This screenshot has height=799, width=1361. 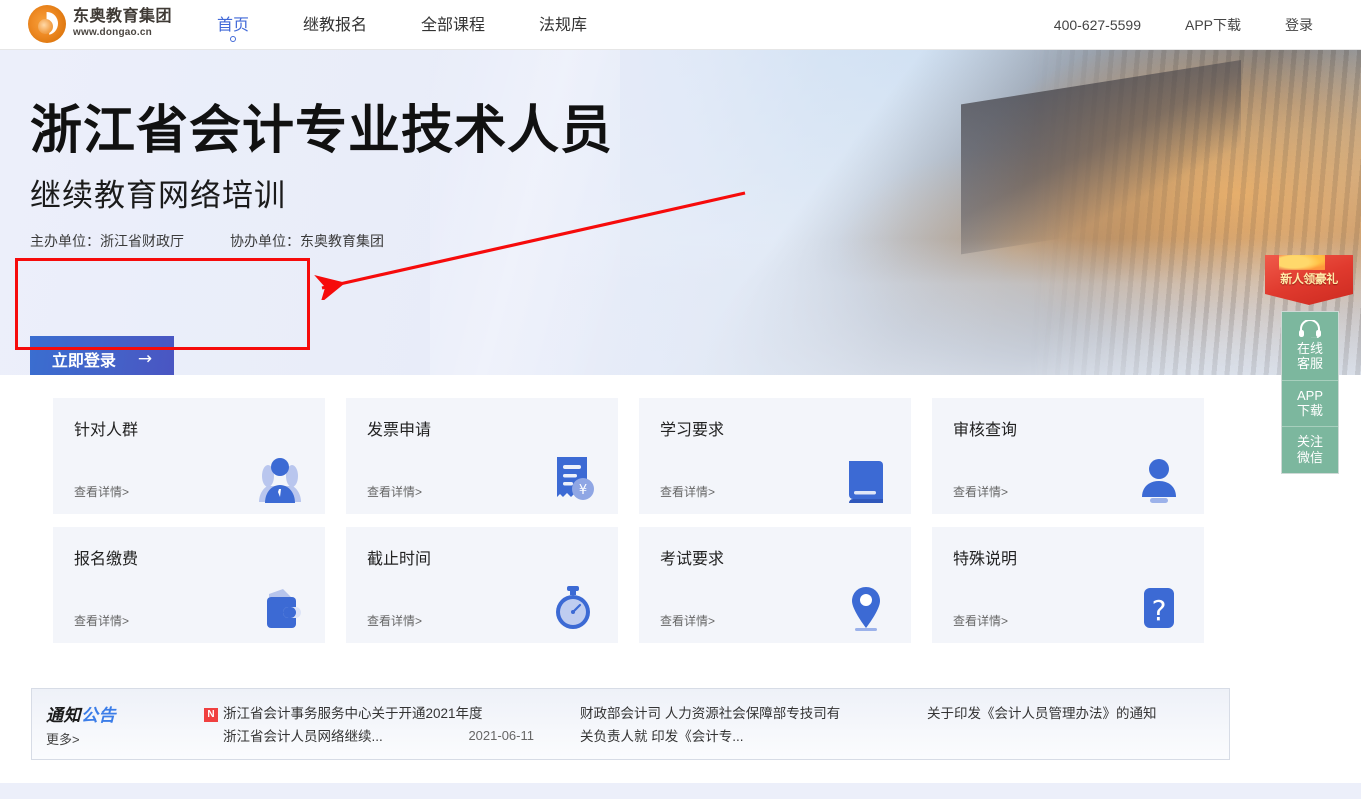 I want to click on footer-band, so click(x=680, y=791).